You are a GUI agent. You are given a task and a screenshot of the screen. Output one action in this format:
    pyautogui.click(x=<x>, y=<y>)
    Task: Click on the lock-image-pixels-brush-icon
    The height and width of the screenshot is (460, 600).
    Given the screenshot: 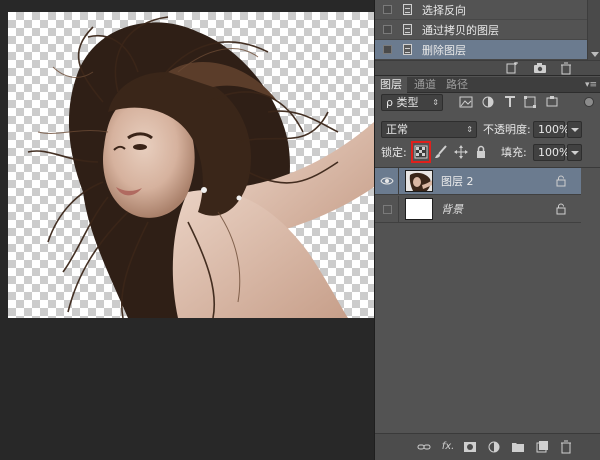 What is the action you would take?
    pyautogui.click(x=441, y=152)
    